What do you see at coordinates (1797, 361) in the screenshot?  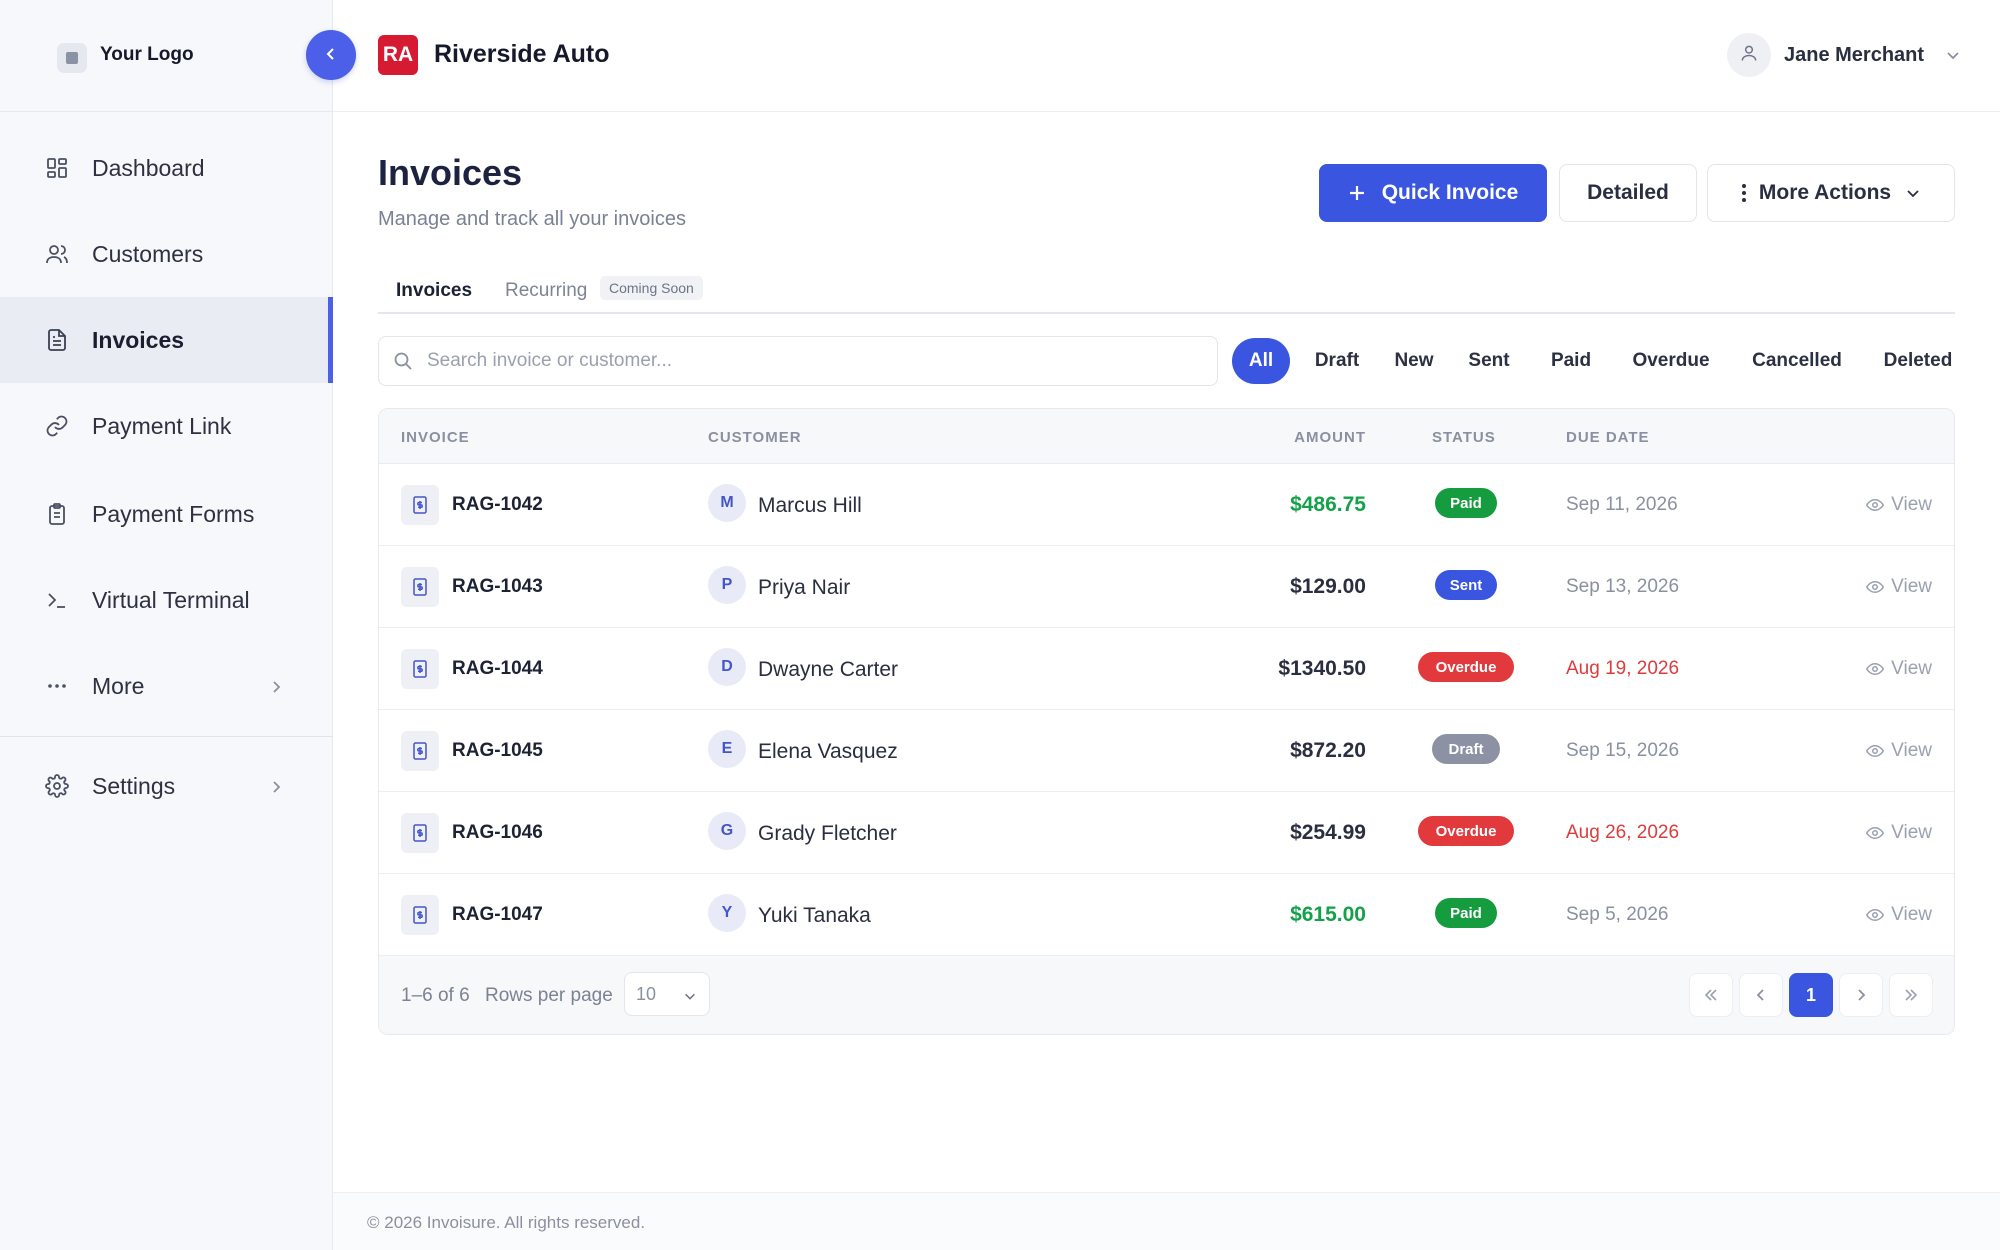 I see `filter-cancelled: Cancelled` at bounding box center [1797, 361].